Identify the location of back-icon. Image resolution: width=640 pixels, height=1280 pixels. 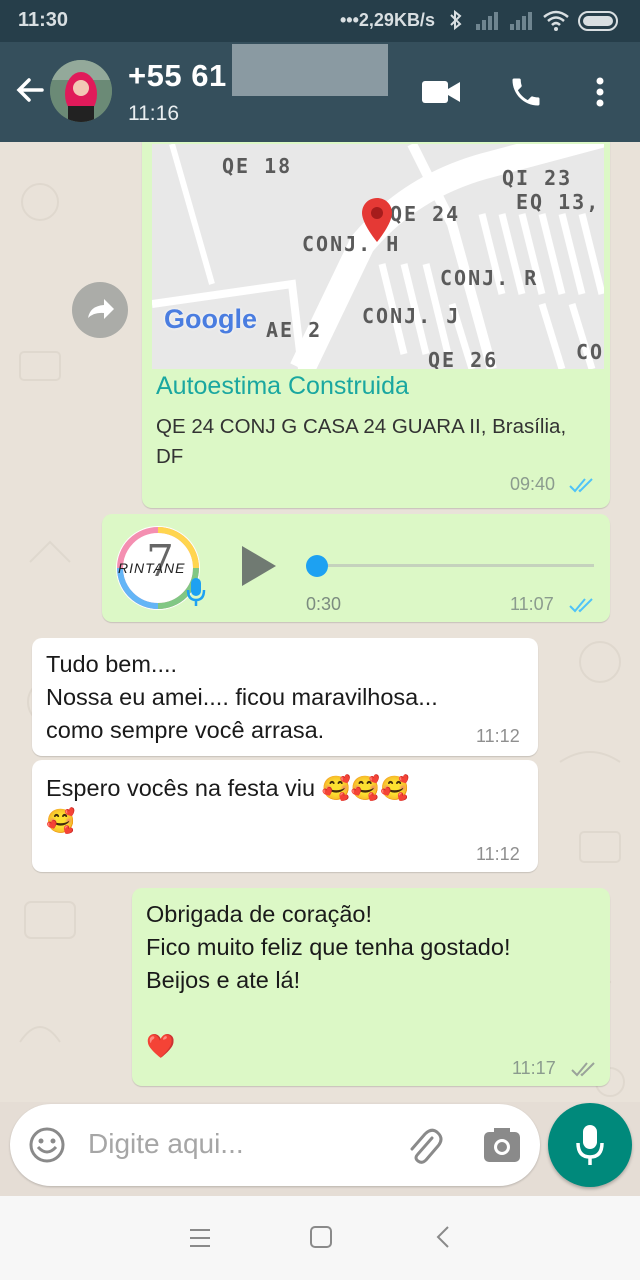
(444, 1237).